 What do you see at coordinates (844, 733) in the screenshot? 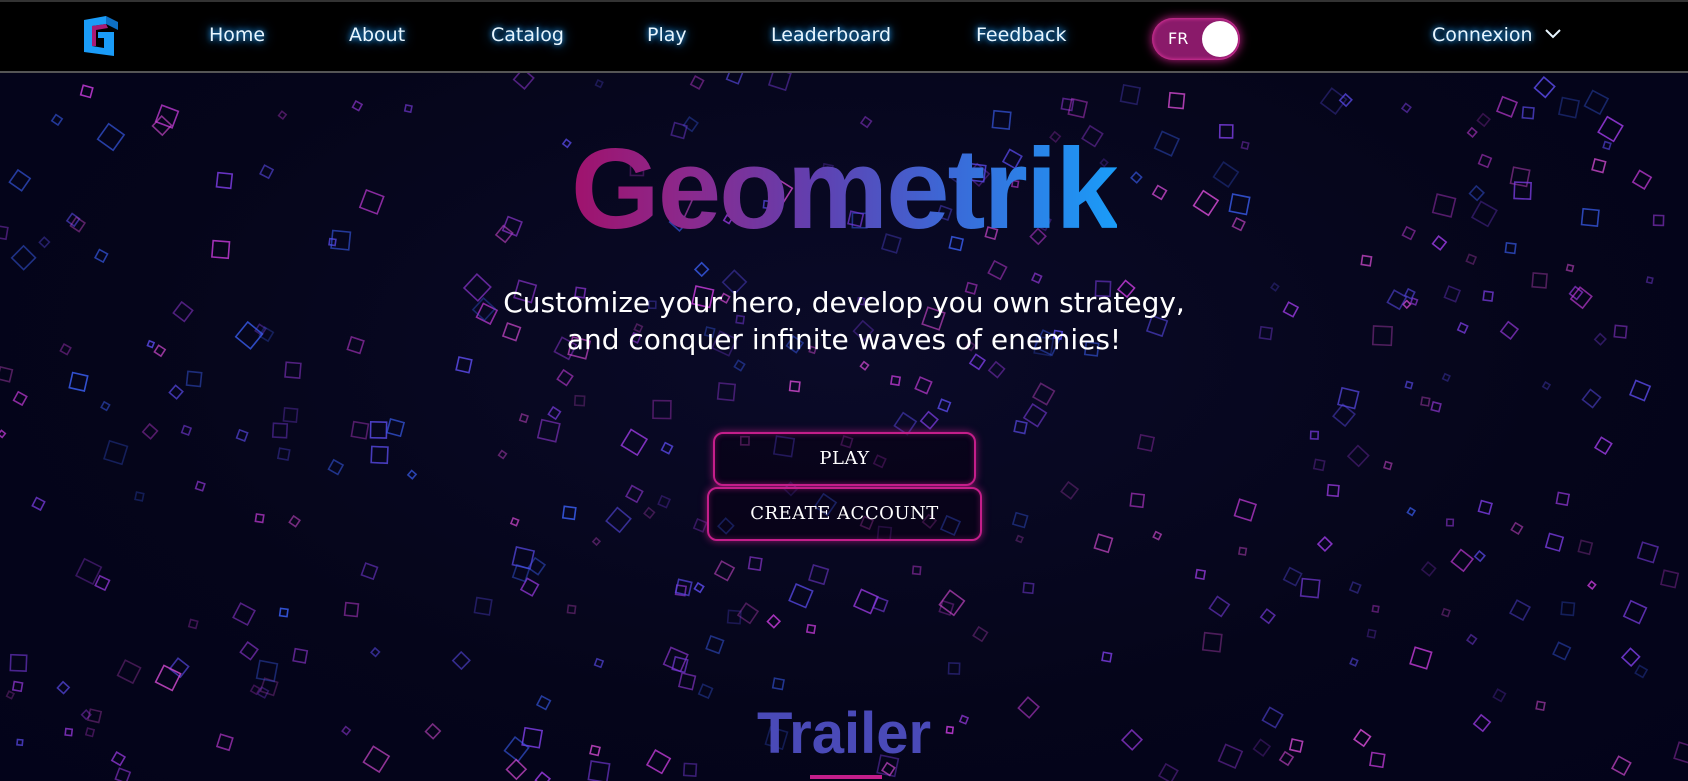
I see `trailer-heading: Trailer` at bounding box center [844, 733].